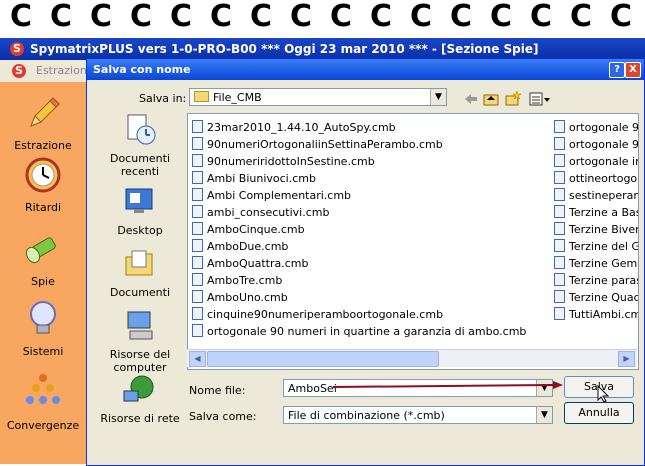 The image size is (645, 466). Describe the element at coordinates (43, 281) in the screenshot. I see `sidebar-item-label: Spie` at that location.